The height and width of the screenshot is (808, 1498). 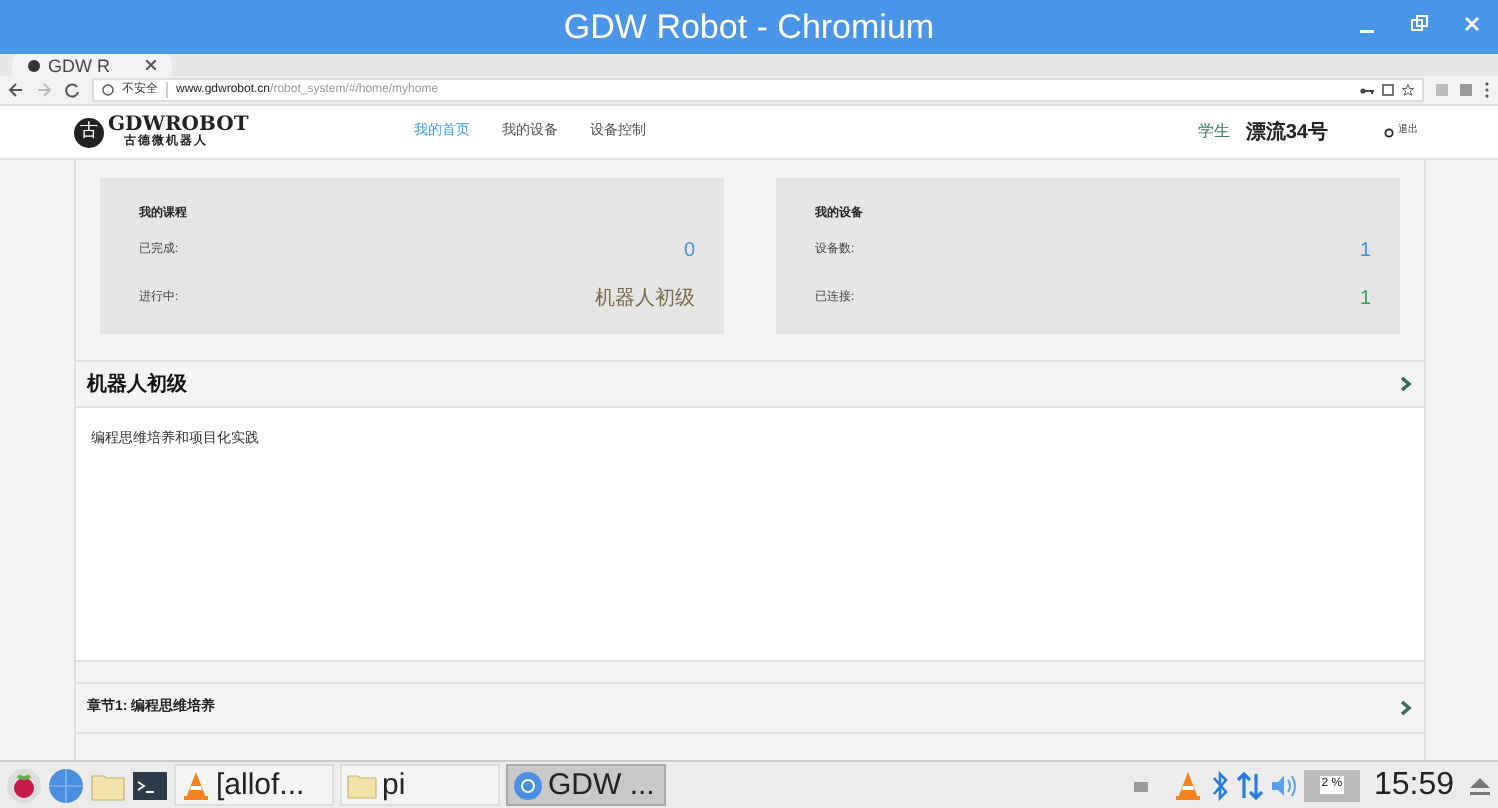 What do you see at coordinates (749, 384) in the screenshot?
I see `course-header: 机器人初级` at bounding box center [749, 384].